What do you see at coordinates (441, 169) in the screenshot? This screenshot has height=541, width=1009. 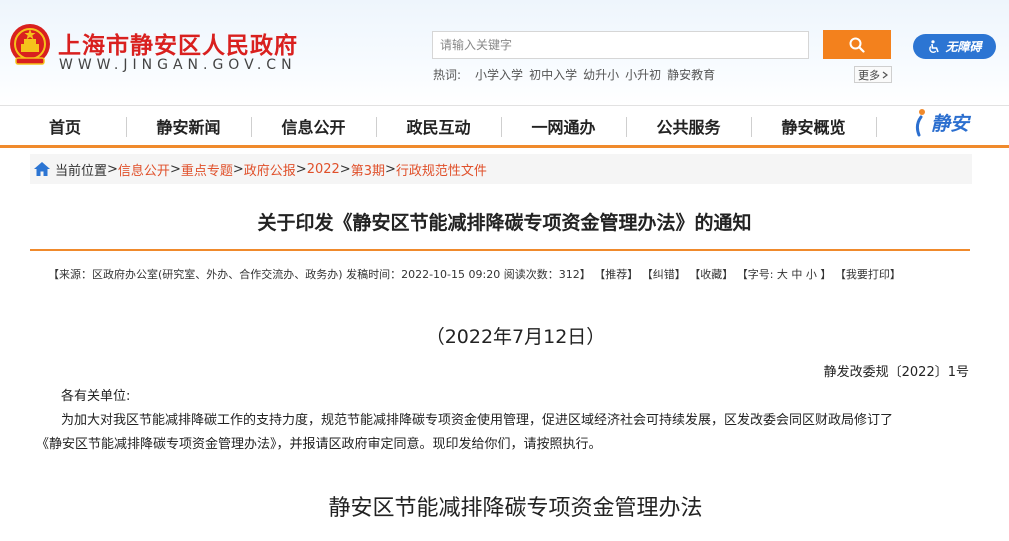 I see `breadcrumb-link: 行政规范性文件` at bounding box center [441, 169].